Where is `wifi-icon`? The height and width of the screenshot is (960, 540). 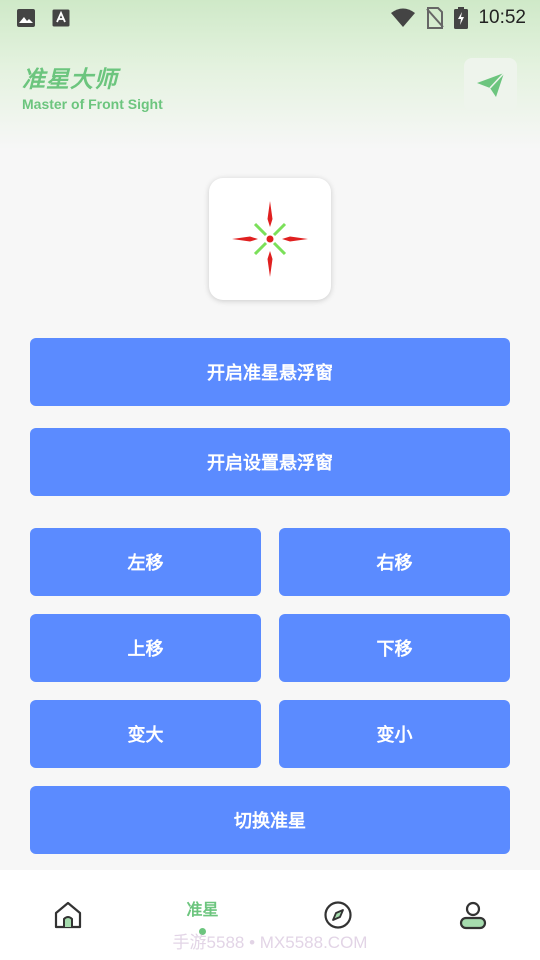 wifi-icon is located at coordinates (403, 17).